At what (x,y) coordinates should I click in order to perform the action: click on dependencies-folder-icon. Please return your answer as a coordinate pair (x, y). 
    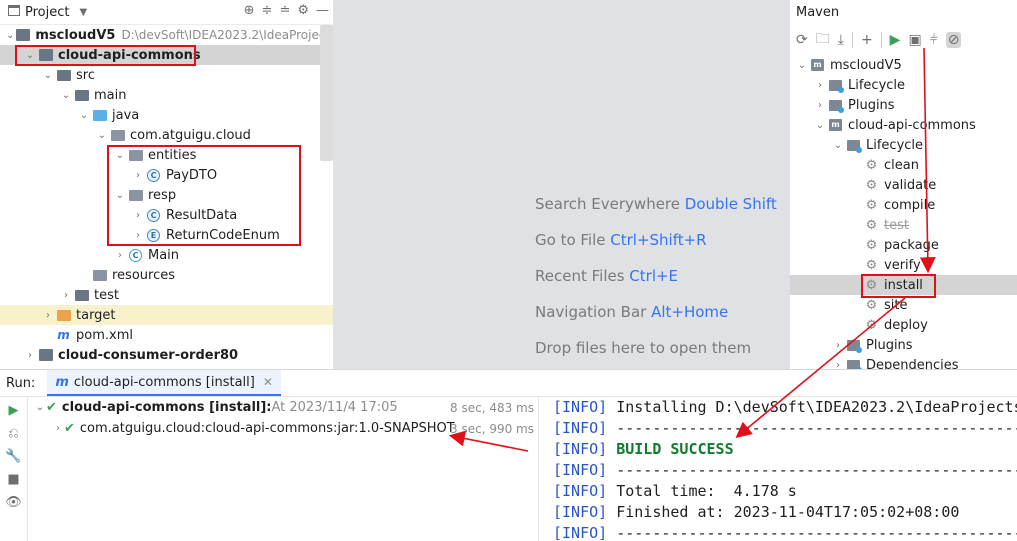
    Looking at the image, I should click on (854, 364).